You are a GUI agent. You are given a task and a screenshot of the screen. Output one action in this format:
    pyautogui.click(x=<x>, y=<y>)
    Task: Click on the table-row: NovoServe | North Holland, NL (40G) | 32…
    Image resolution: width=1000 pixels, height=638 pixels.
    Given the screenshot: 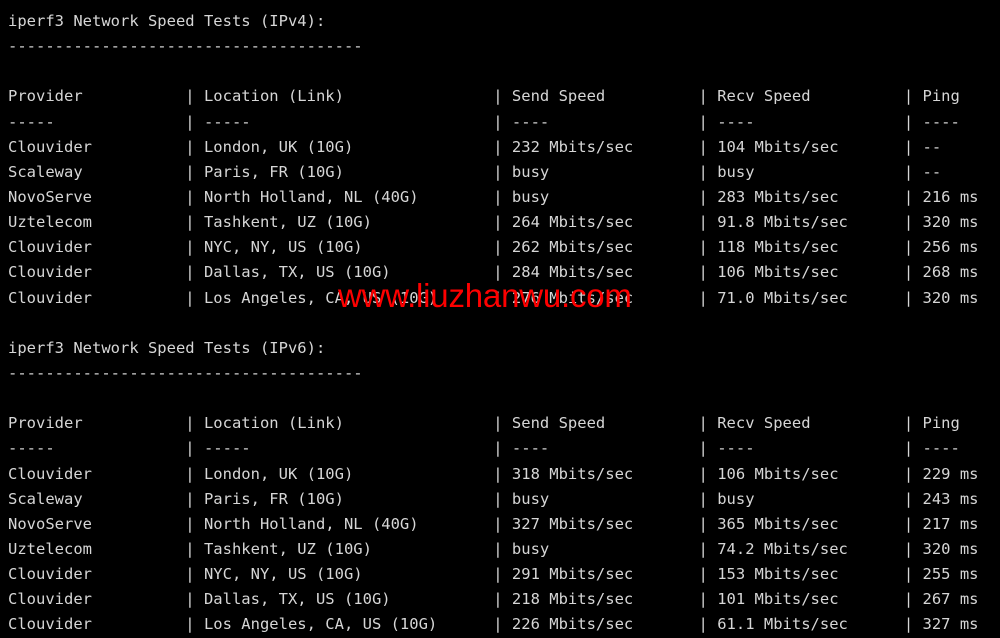 What is the action you would take?
    pyautogui.click(x=493, y=523)
    